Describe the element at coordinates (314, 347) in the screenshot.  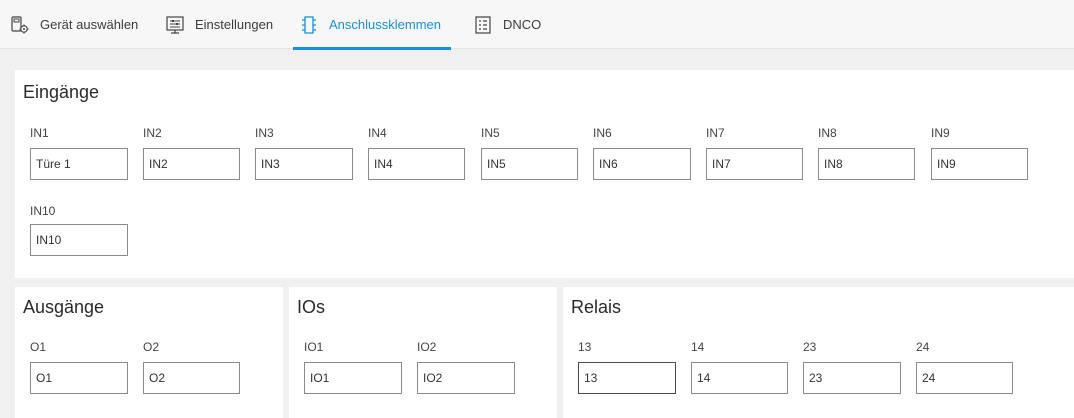
I see `field-label-io1: IO1` at that location.